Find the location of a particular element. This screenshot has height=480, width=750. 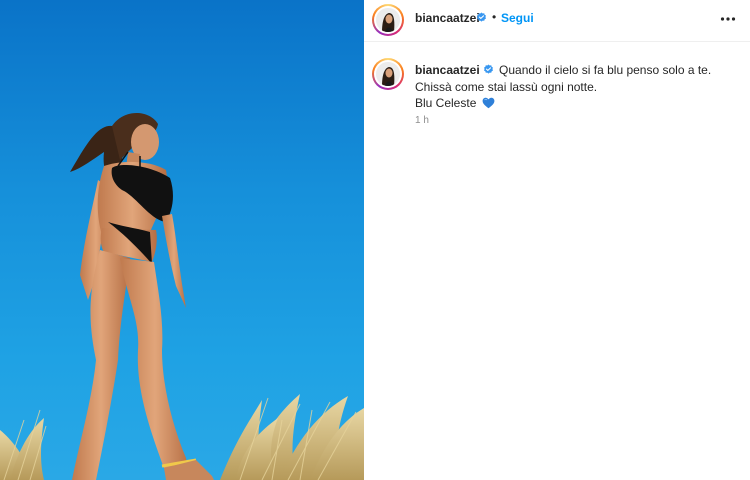

follow-button: Segui is located at coordinates (517, 18).